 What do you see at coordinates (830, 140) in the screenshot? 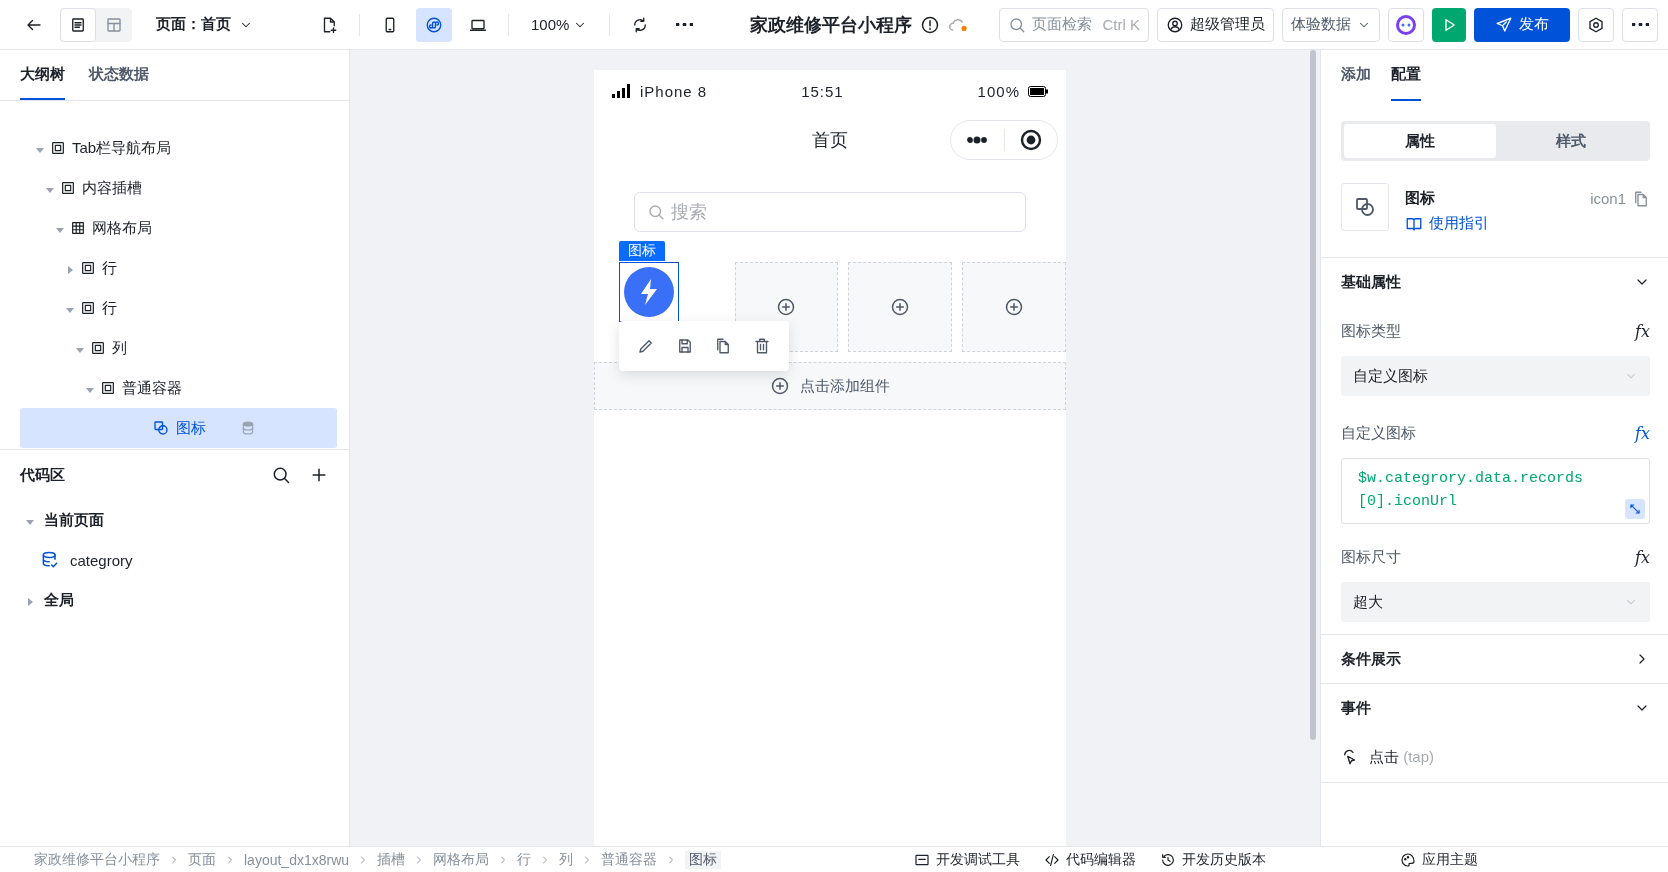
I see `page-title: 首页` at bounding box center [830, 140].